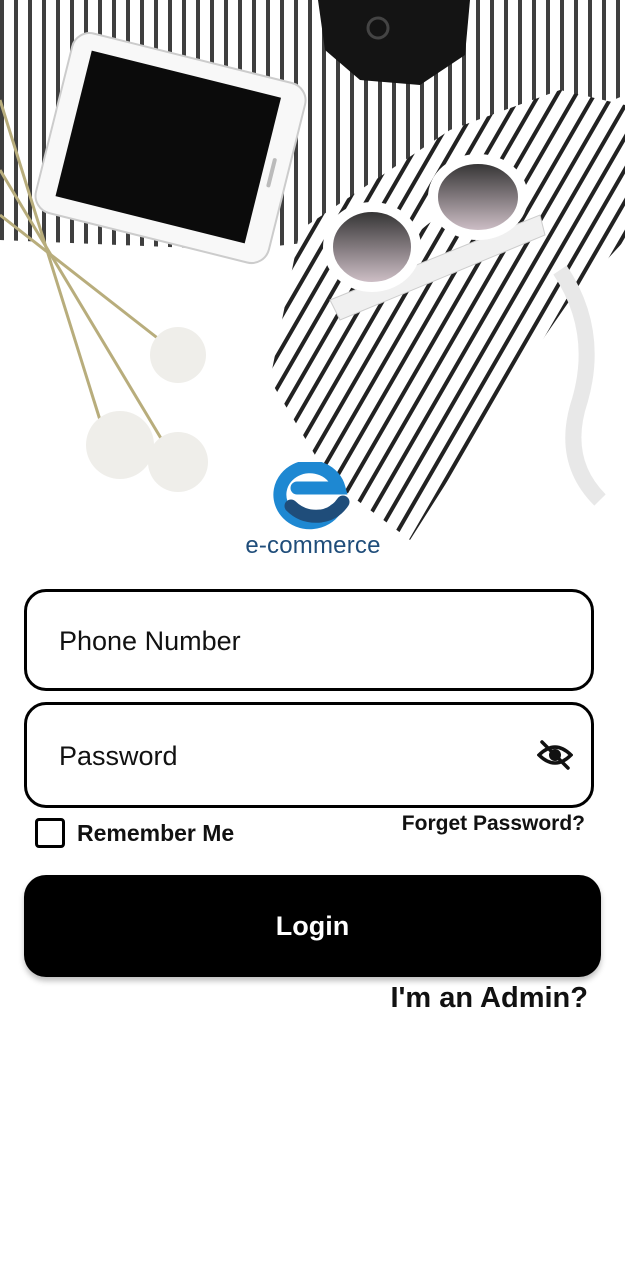 This screenshot has height=1280, width=625. Describe the element at coordinates (555, 755) in the screenshot. I see `eye-off-icon` at that location.